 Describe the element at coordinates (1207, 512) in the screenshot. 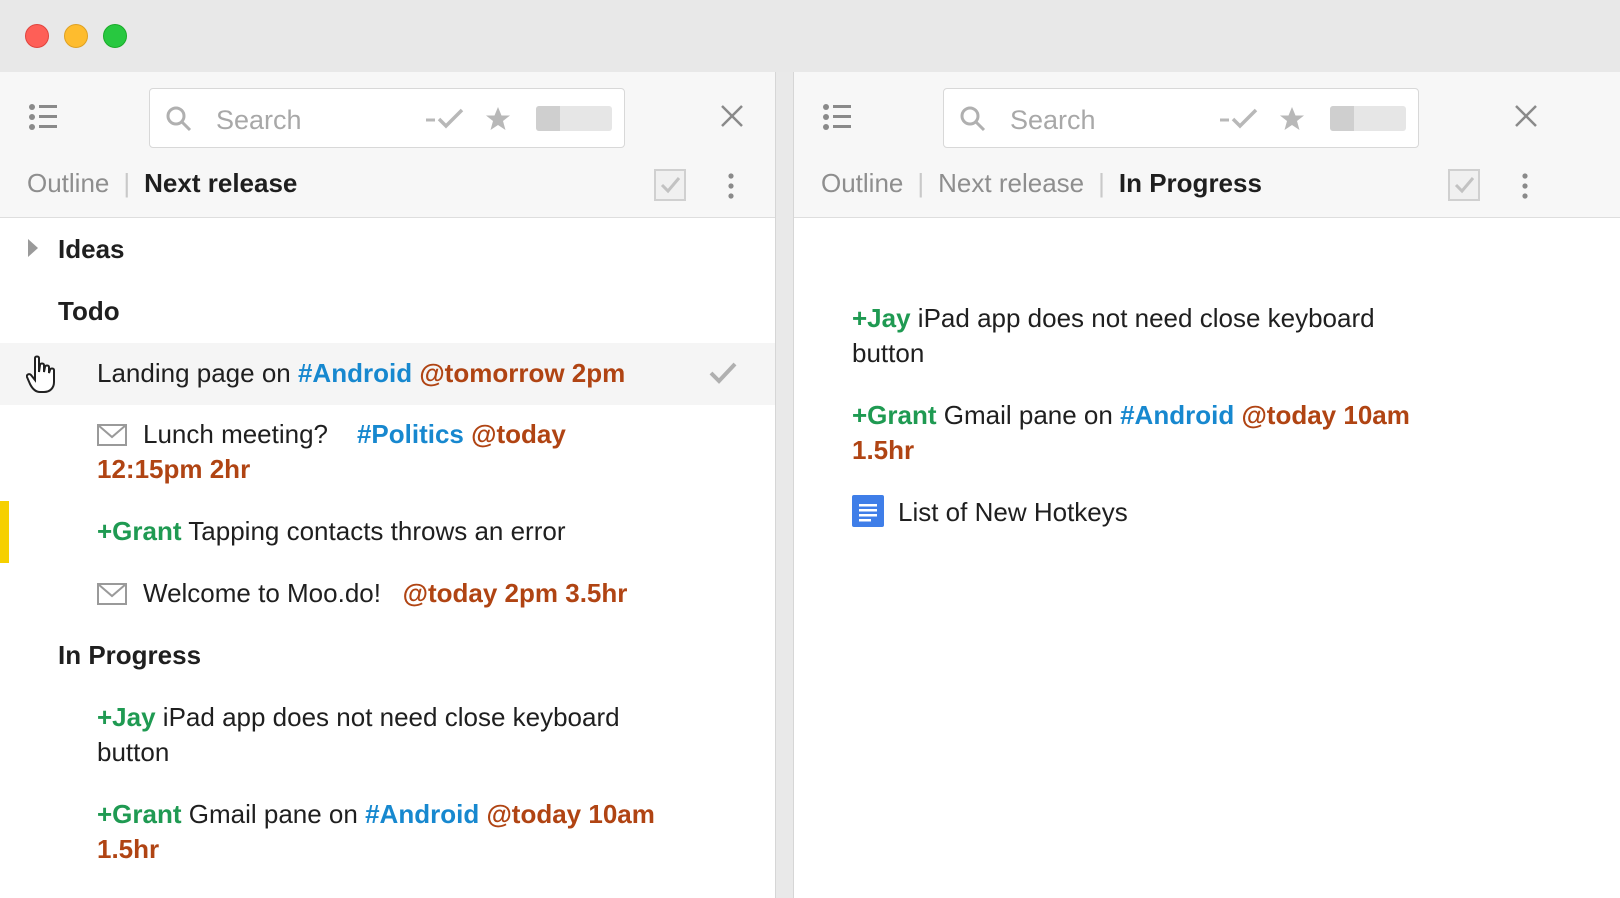

I see `list-item-hotkeys: List of New Hotkeys` at that location.